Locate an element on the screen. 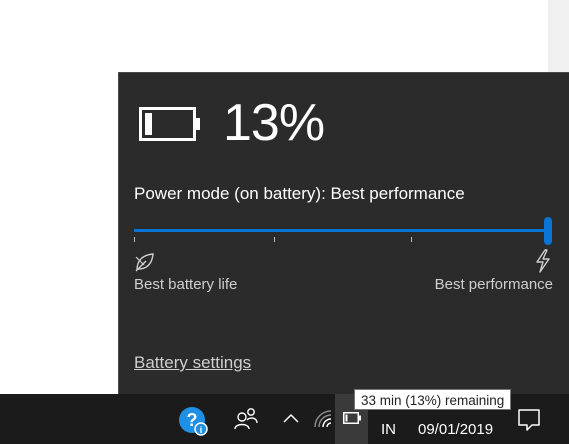 This screenshot has height=444, width=569. chevron-up-icon is located at coordinates (291, 418).